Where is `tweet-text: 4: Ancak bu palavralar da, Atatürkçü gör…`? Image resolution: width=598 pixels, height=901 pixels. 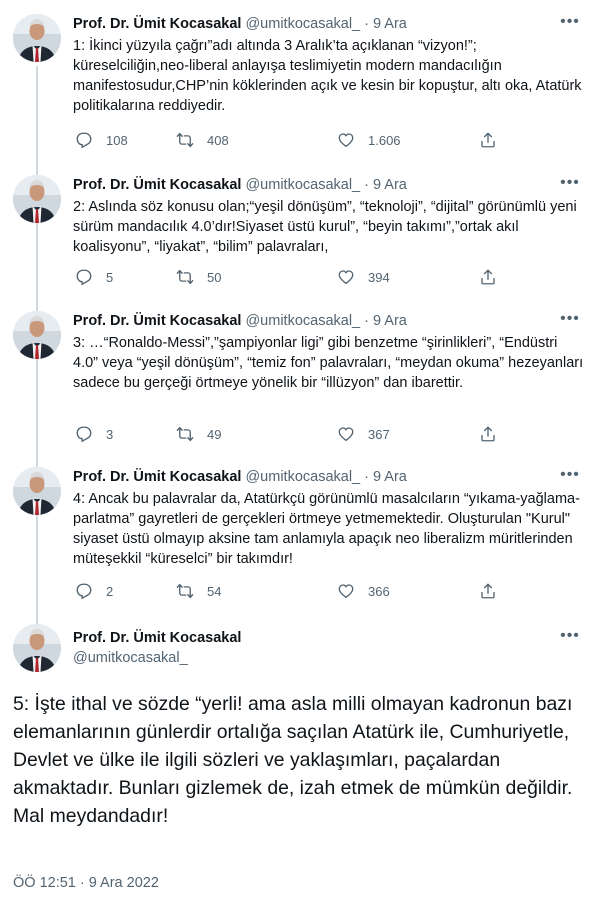
tweet-text: 4: Ancak bu palavralar da, Atatürkçü gör… is located at coordinates (326, 529).